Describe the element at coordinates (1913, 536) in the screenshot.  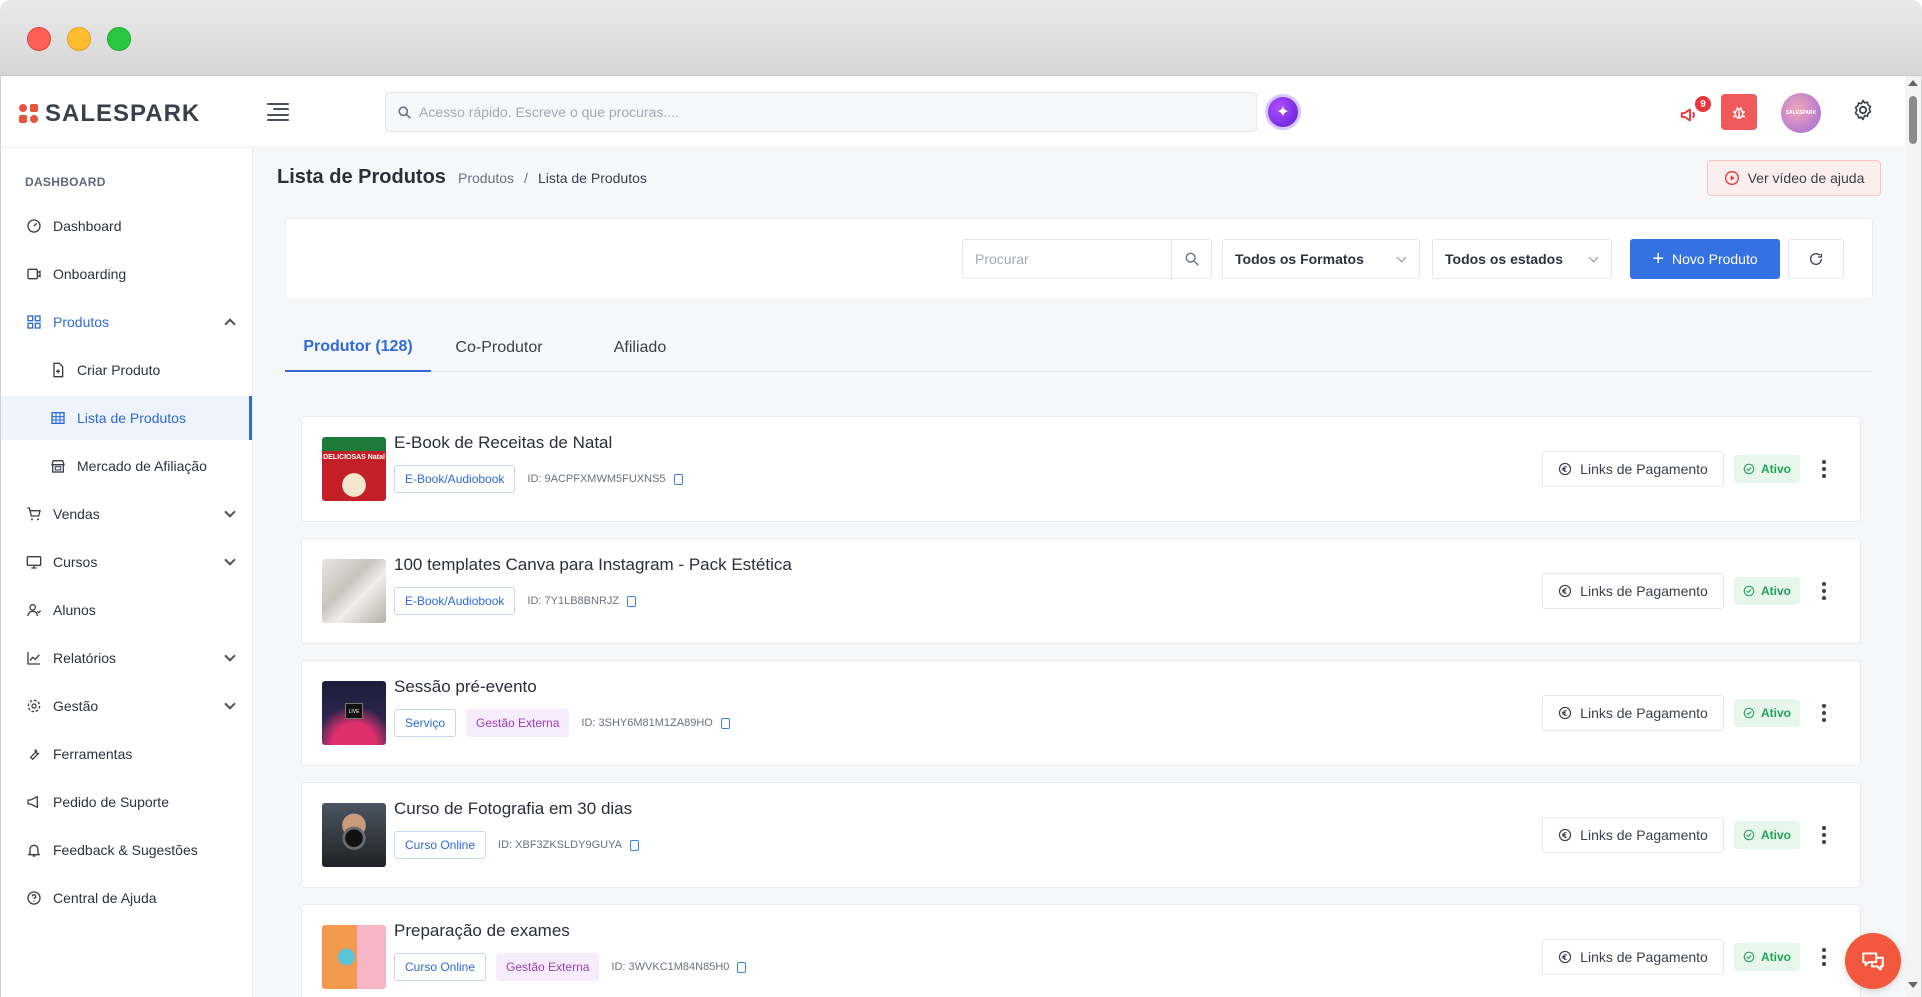
I see `scrollbar` at that location.